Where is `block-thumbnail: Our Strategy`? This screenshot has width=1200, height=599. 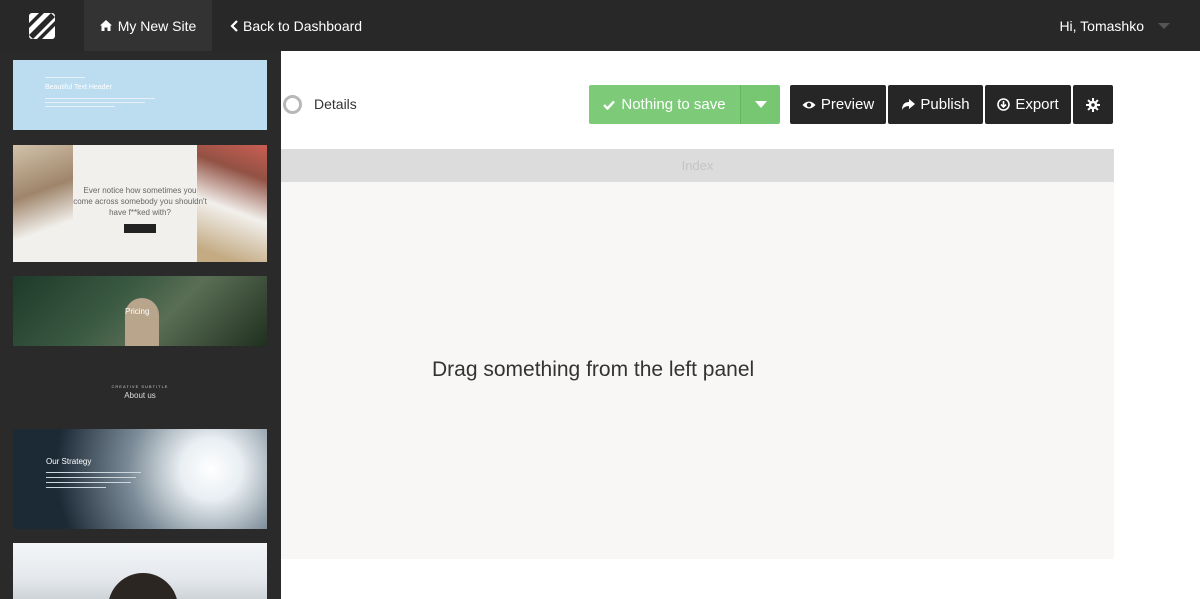 block-thumbnail: Our Strategy is located at coordinates (140, 479).